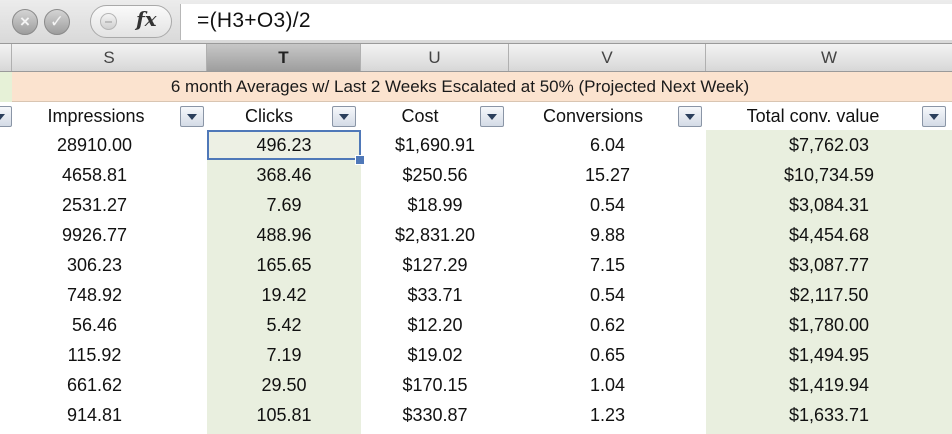 The width and height of the screenshot is (952, 434). I want to click on column-header-s: S, so click(109, 57).